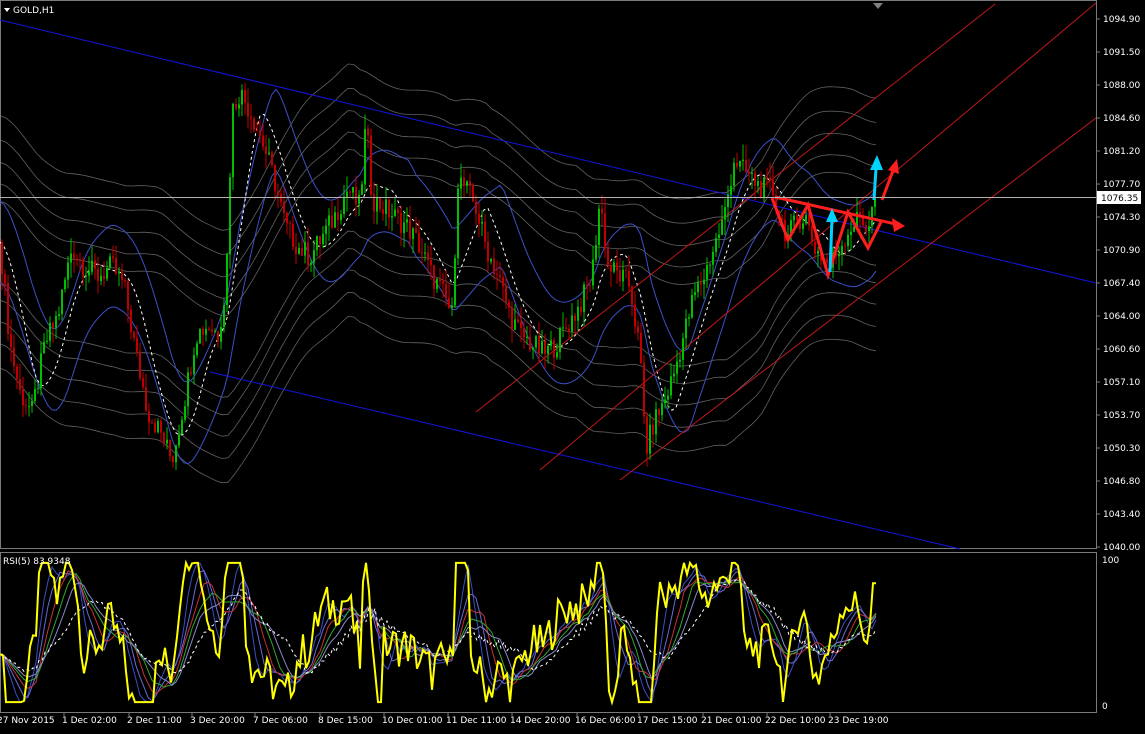 The image size is (1145, 734). Describe the element at coordinates (345, 721) in the screenshot. I see `time-tick-label: 8 Dec 15:00` at that location.